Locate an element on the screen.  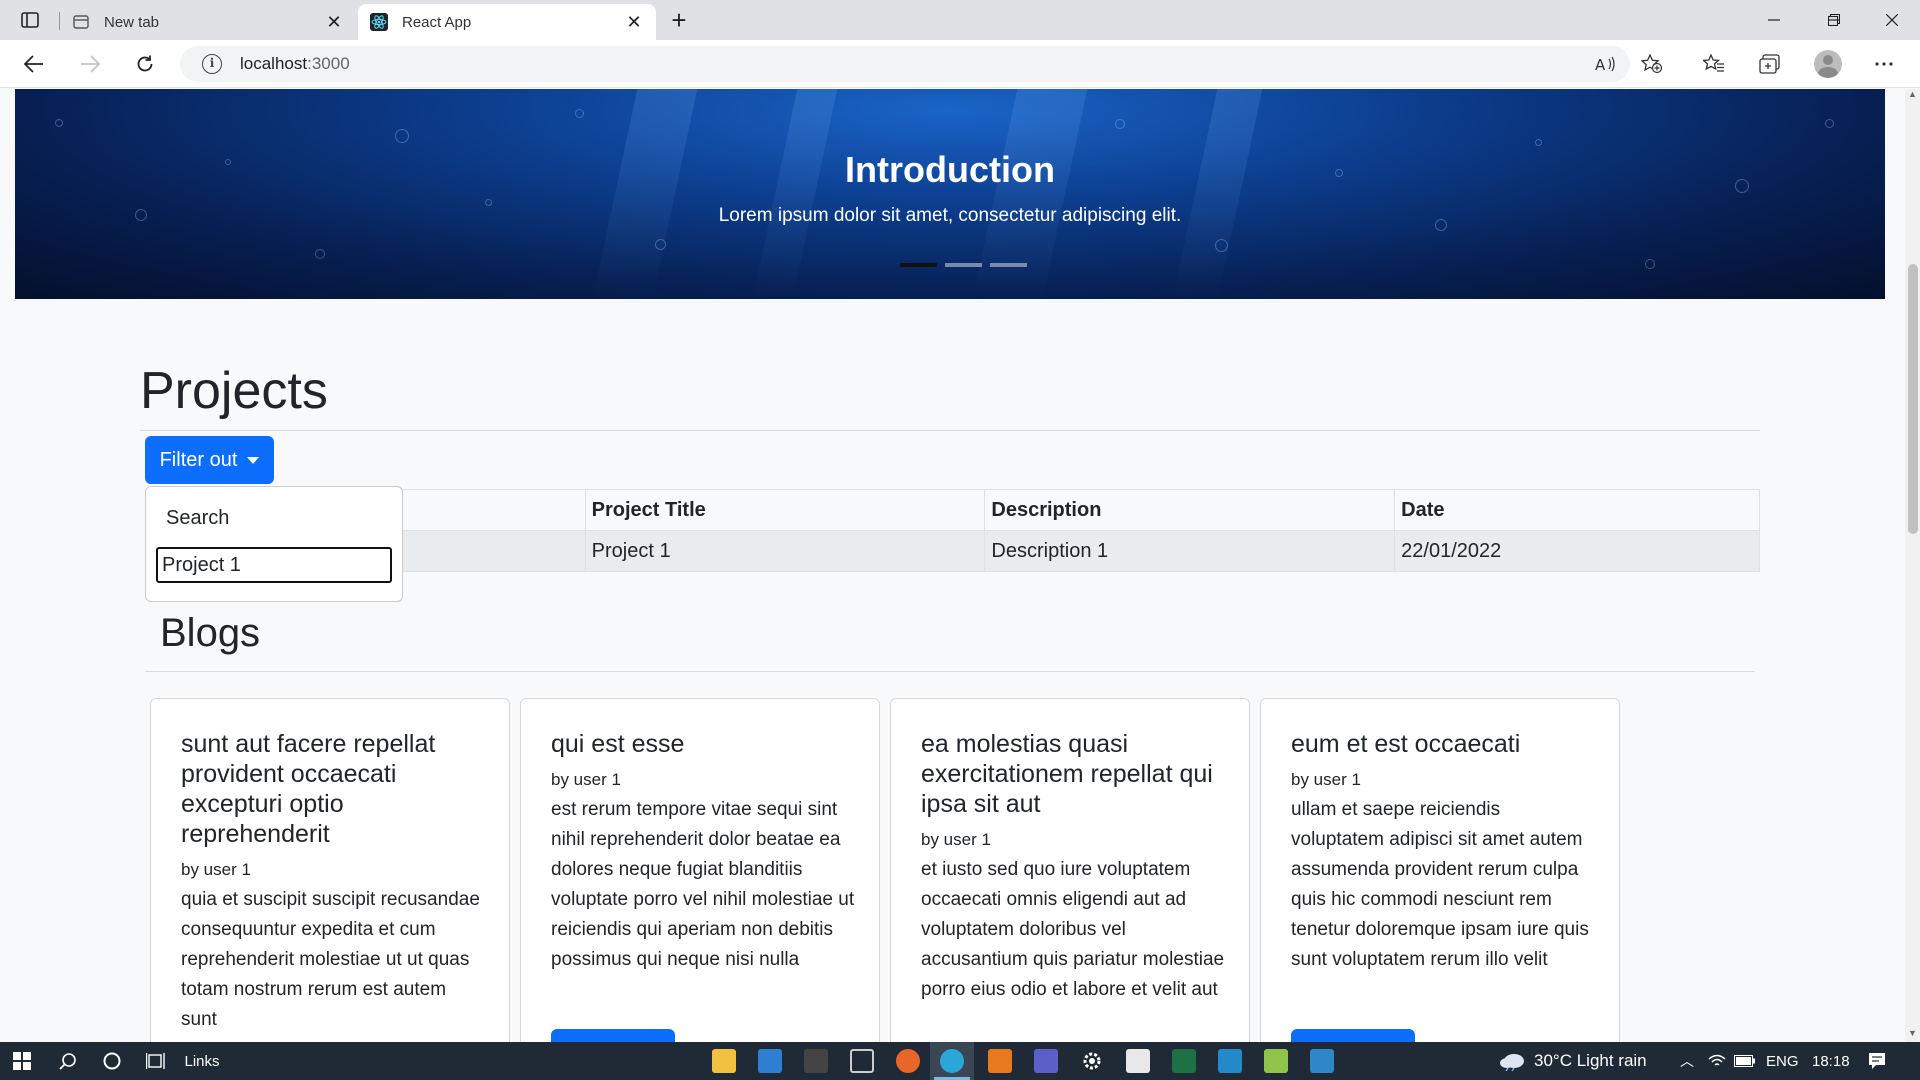
read-aloud-icon: A is located at coordinates (1606, 64).